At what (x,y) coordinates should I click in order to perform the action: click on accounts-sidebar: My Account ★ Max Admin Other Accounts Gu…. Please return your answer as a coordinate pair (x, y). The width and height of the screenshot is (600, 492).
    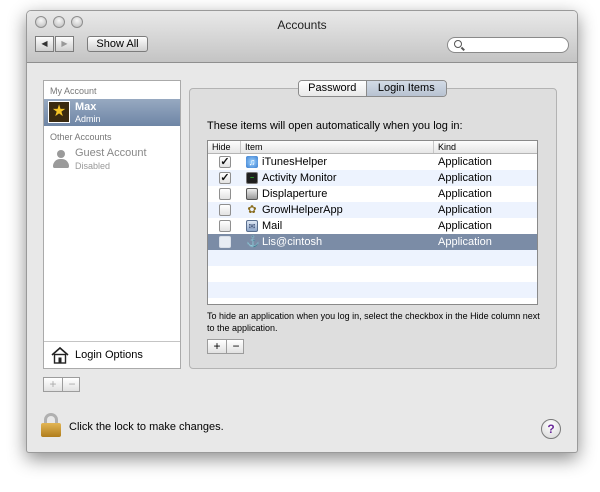
    Looking at the image, I should click on (112, 224).